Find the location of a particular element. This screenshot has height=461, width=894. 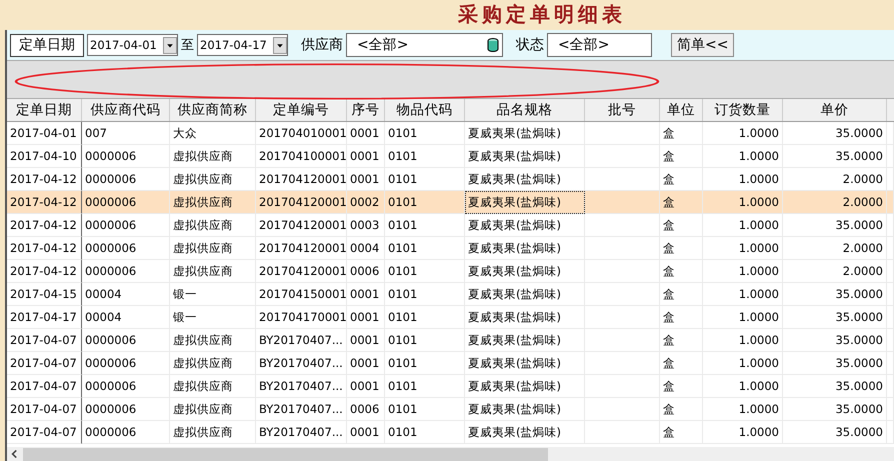

table-row: 2017-04-07 0000006 虚拟供应商 BY20170407... 0006 0101 夏威夷果(盐焗味) 盒 1.0000 35.0000 is located at coordinates (450, 409).